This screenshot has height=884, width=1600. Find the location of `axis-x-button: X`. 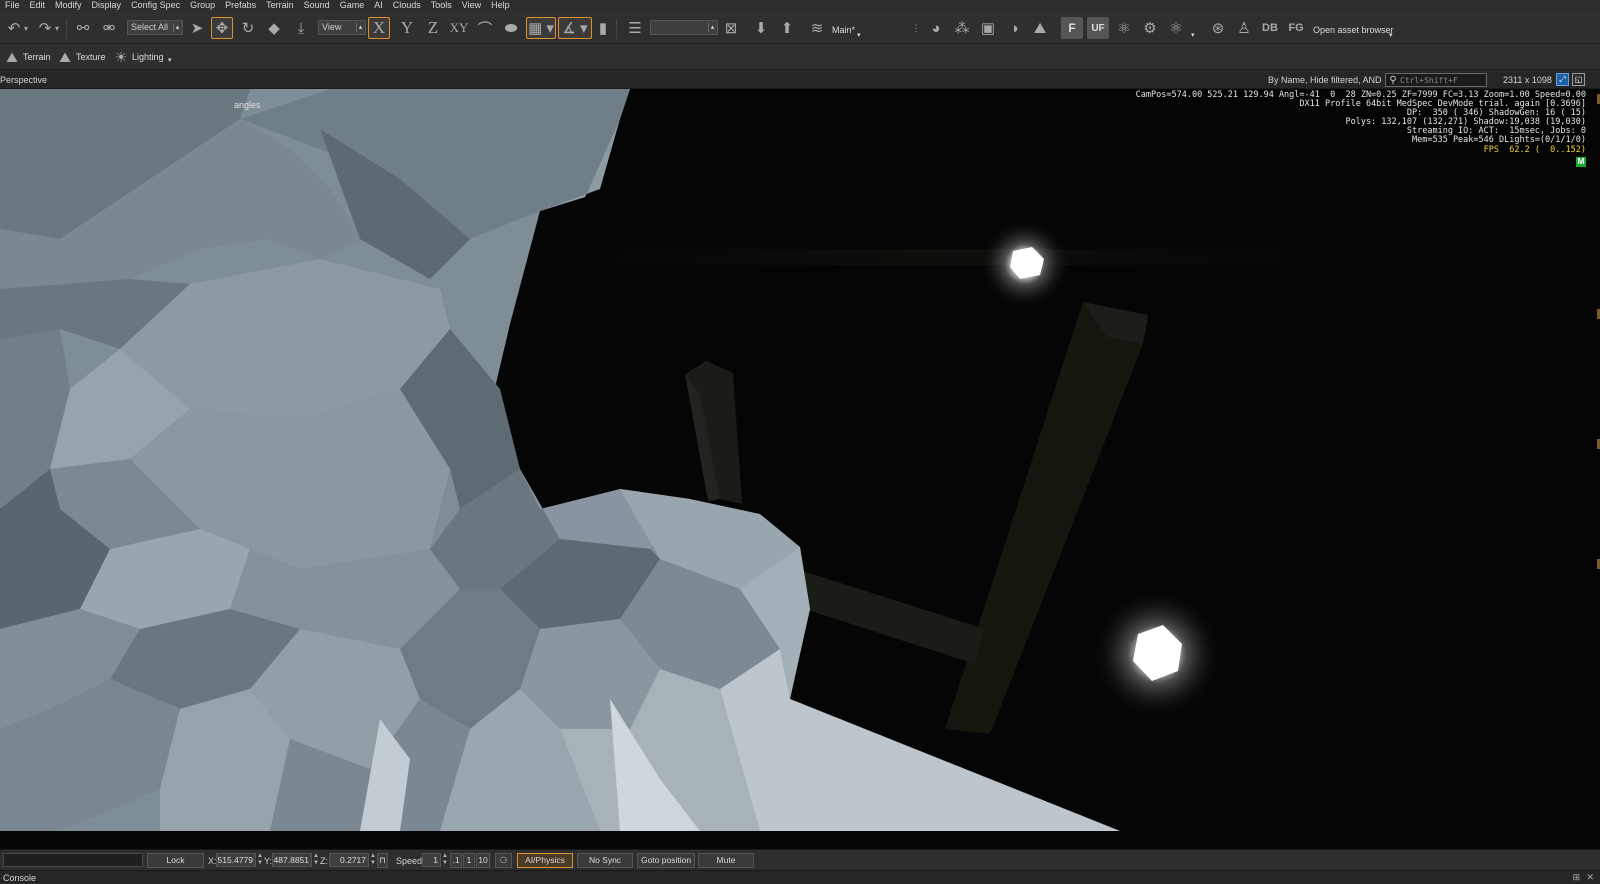

axis-x-button: X is located at coordinates (379, 28).